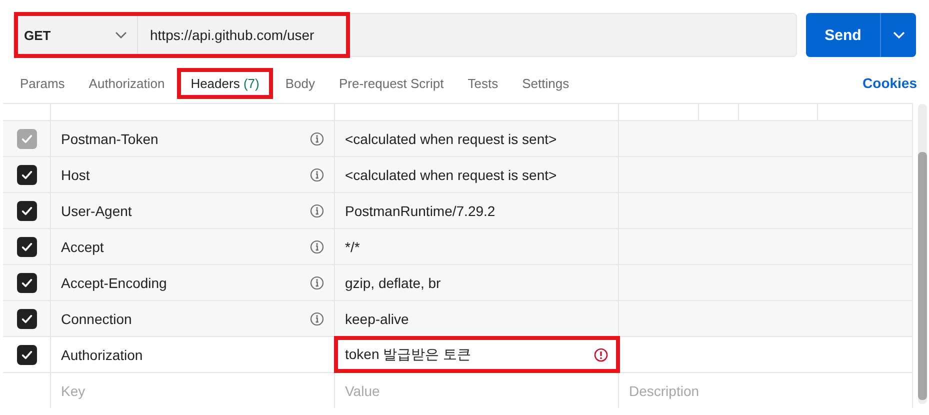  Describe the element at coordinates (476, 282) in the screenshot. I see `header-value: gzip, deflate, br` at that location.